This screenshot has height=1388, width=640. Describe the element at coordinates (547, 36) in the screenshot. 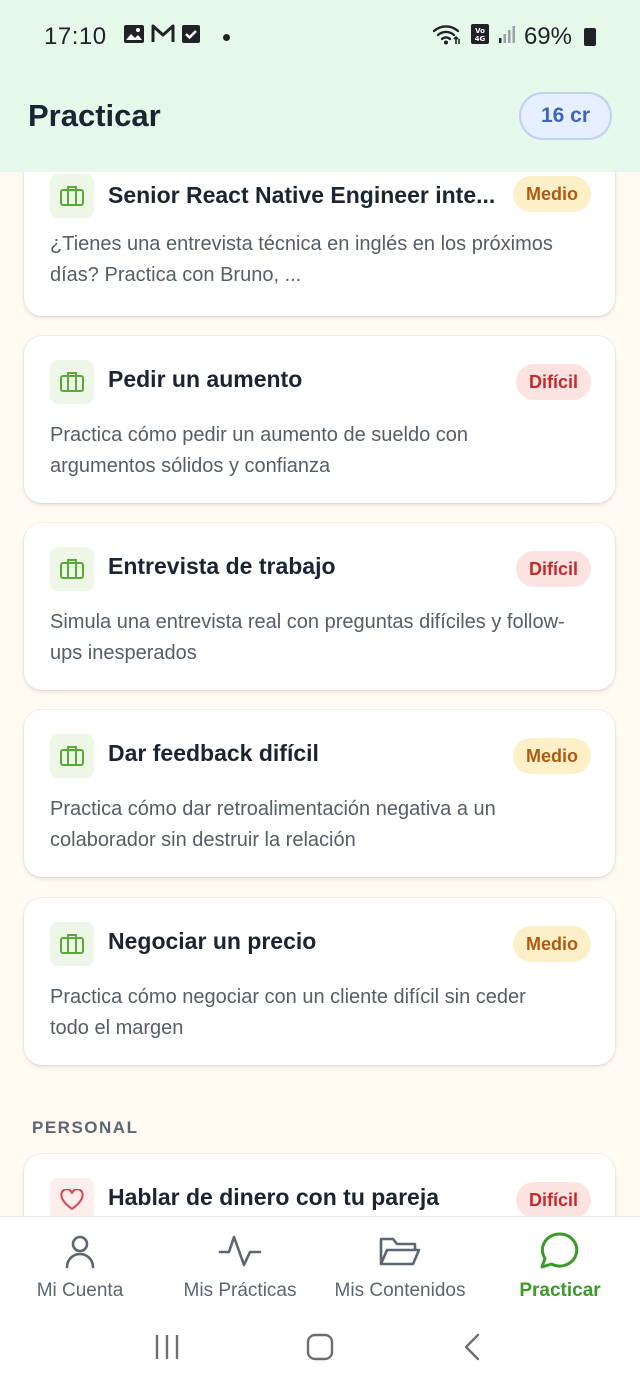

I see `battery-percent: 69%` at that location.